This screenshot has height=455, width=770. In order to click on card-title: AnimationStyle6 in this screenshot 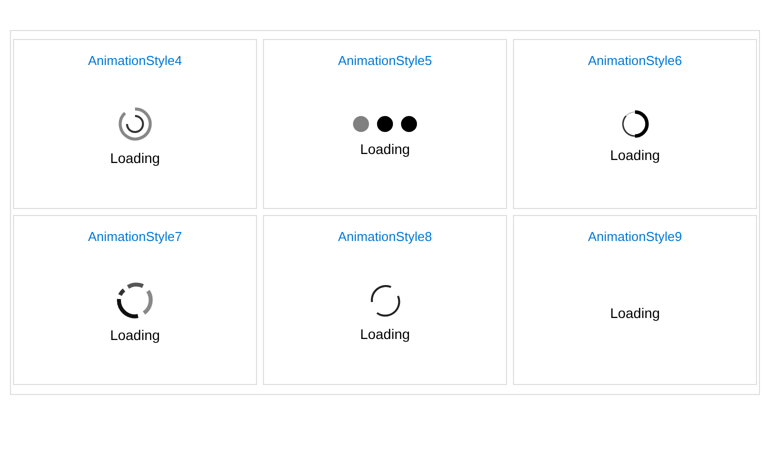, I will do `click(635, 61)`.